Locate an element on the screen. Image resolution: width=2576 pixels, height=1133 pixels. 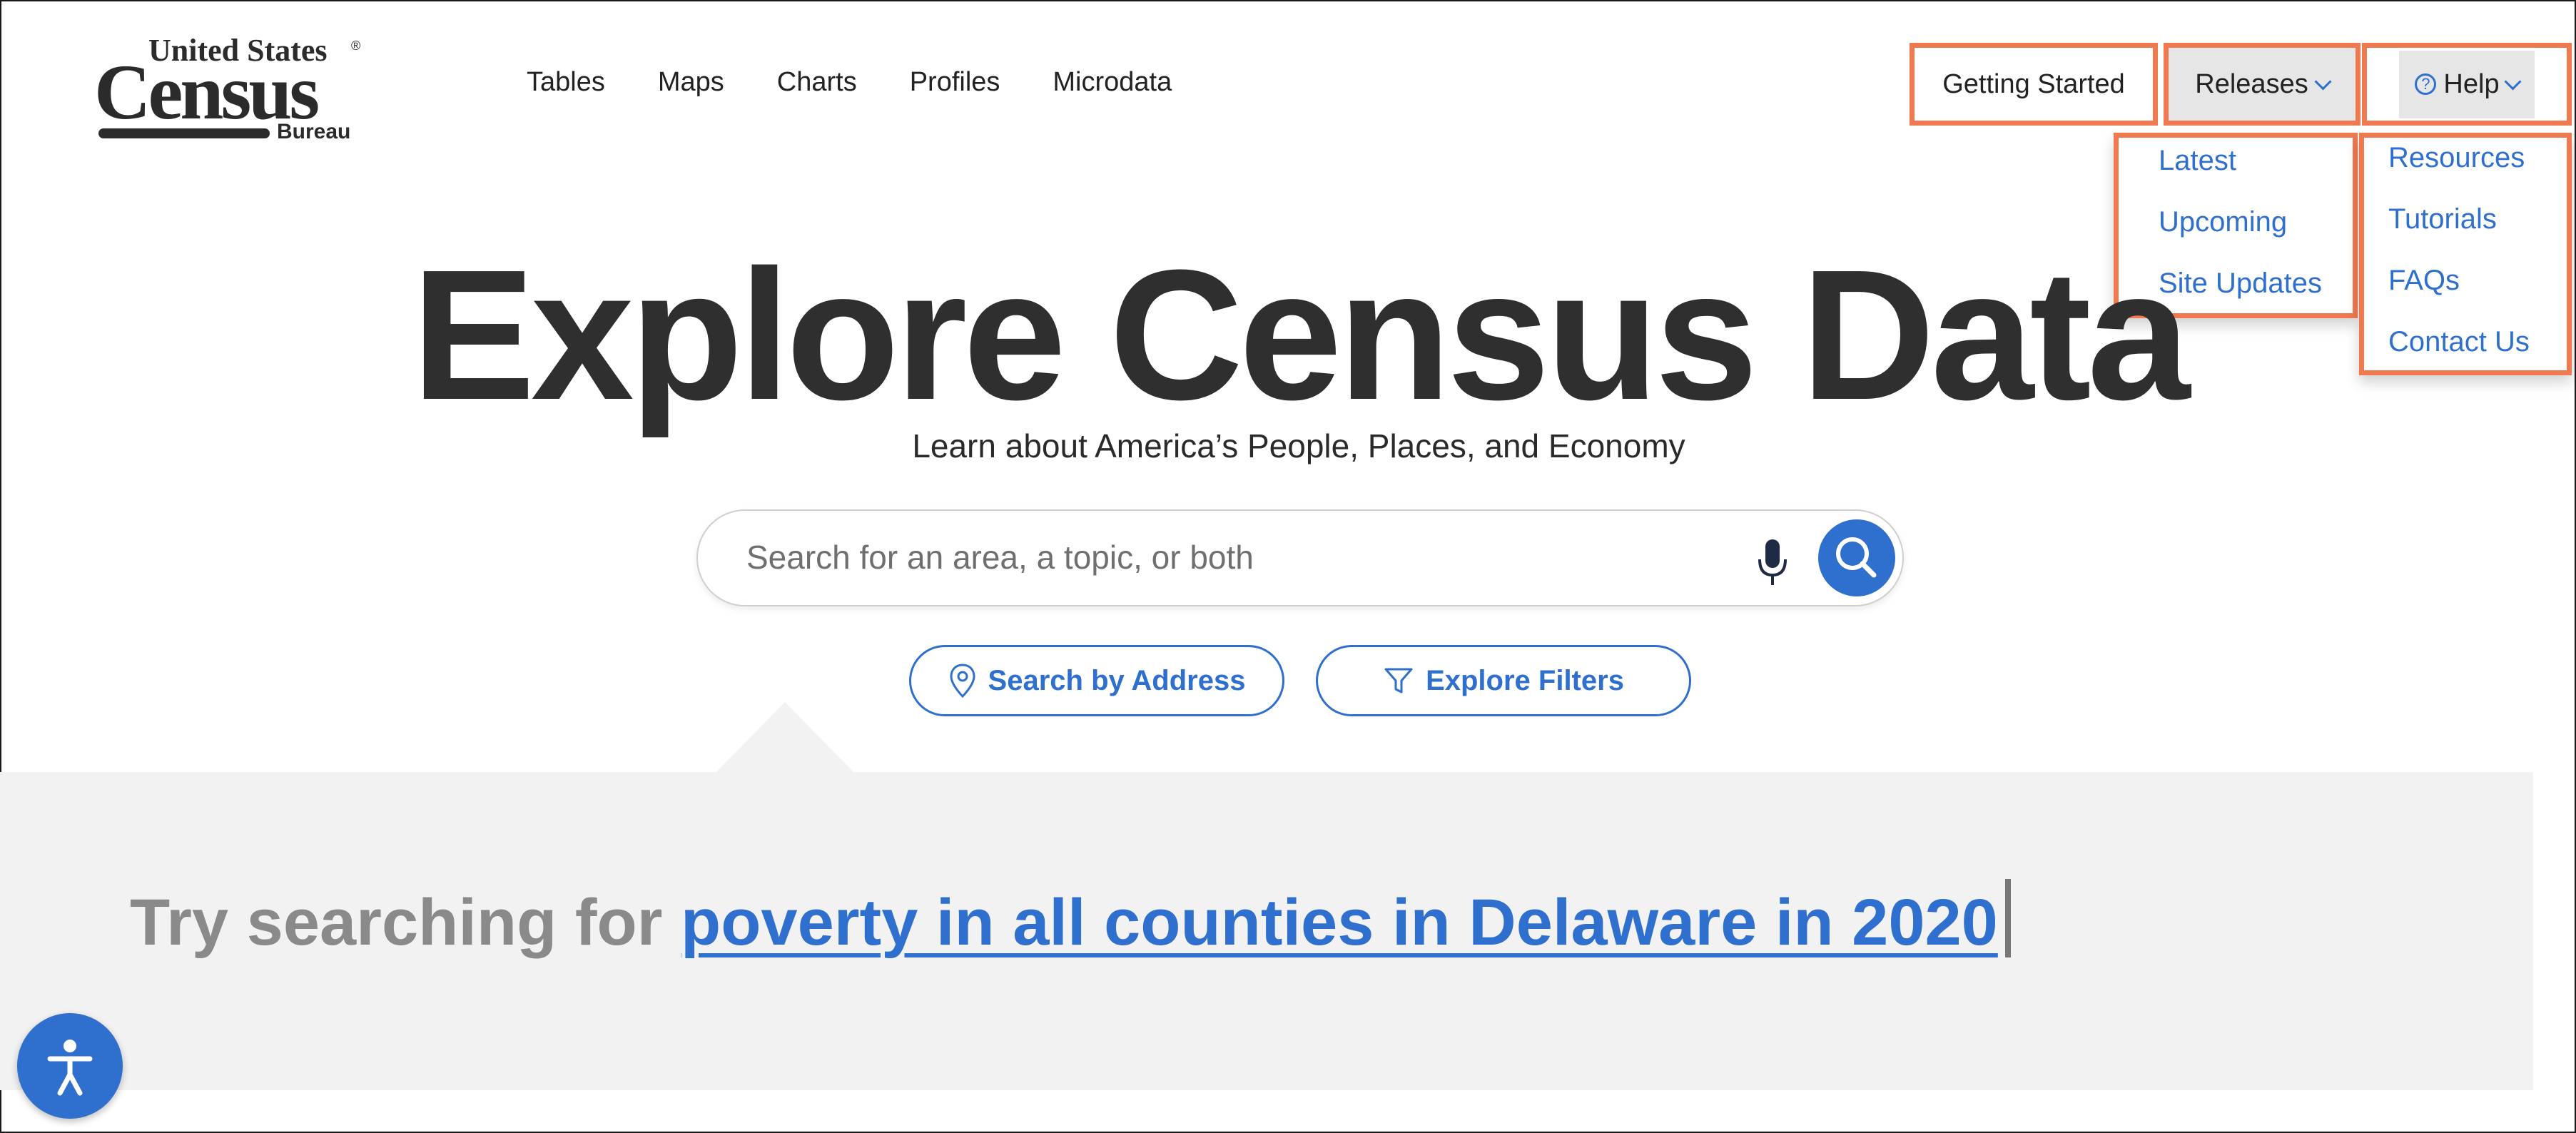
main-nav: Tables Maps Charts Profiles Microdata is located at coordinates (850, 82).